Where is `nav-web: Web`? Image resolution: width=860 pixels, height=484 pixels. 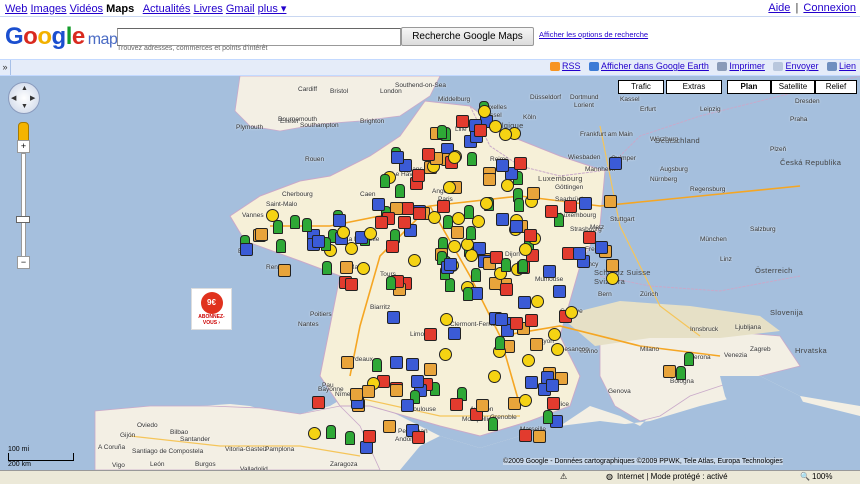 nav-web: Web is located at coordinates (16, 9).